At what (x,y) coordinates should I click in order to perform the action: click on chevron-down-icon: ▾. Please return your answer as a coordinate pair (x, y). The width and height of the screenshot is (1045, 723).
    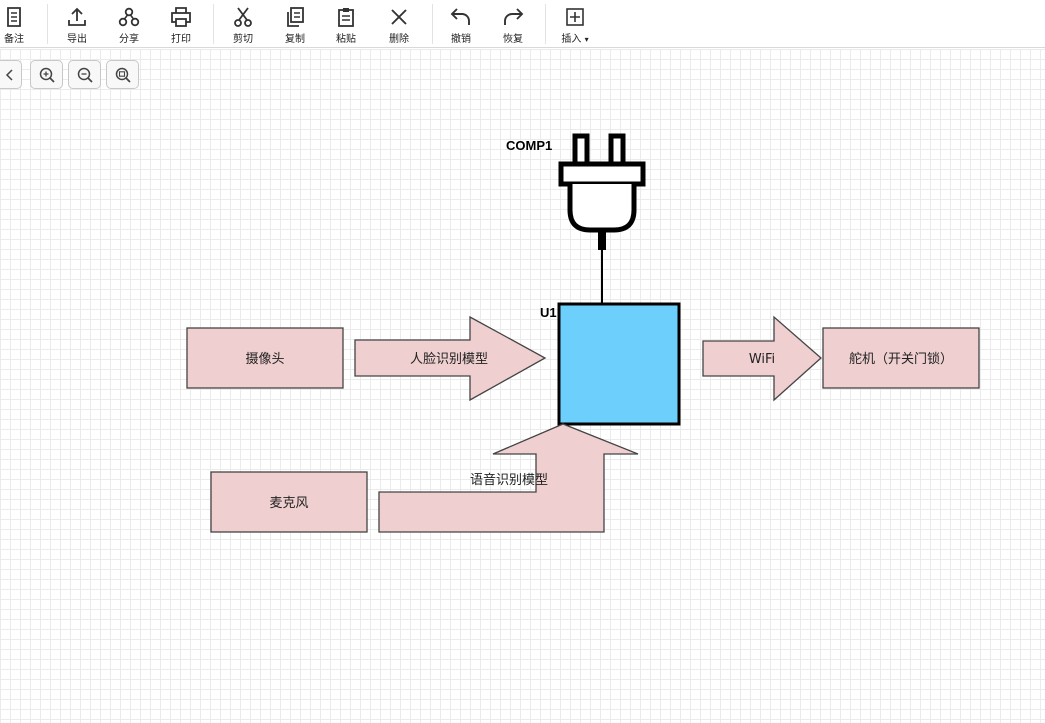
    Looking at the image, I should click on (586, 39).